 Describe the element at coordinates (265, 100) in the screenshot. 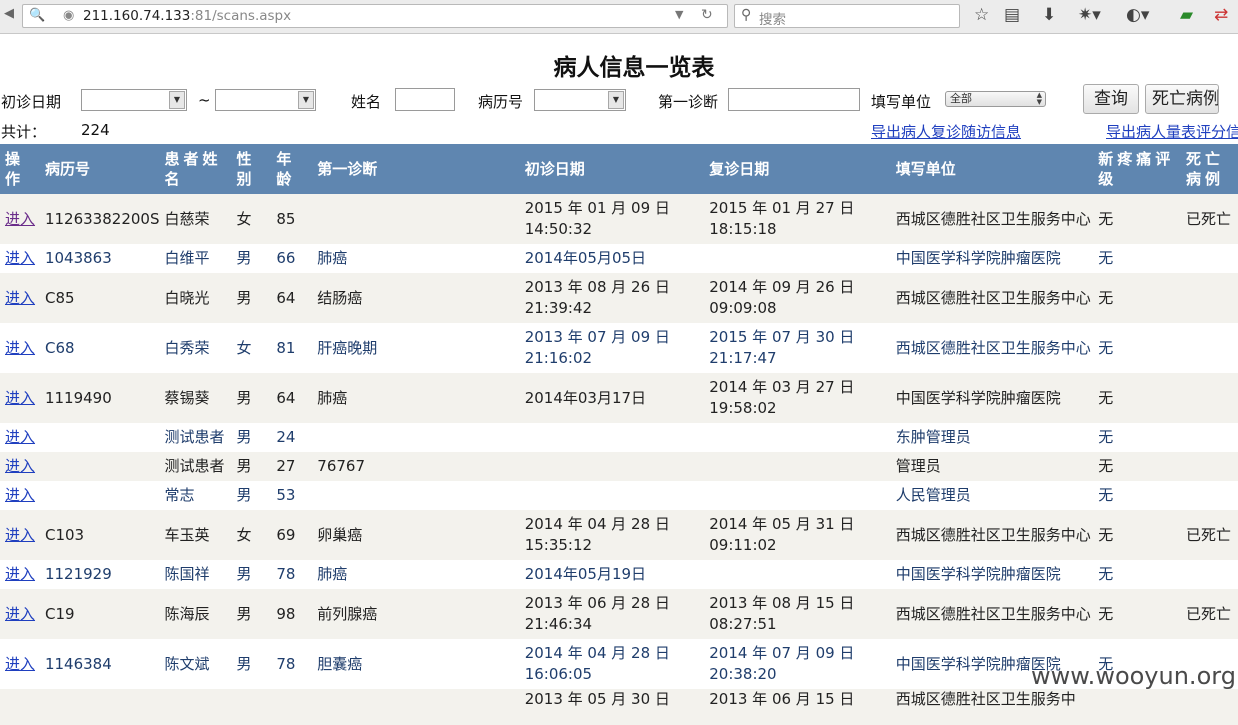

I see `first-visit-end-select: ▼` at that location.